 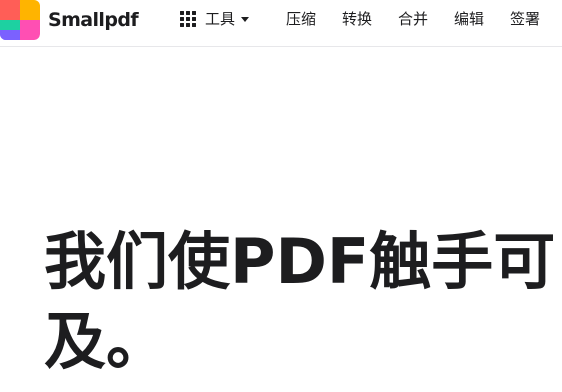 I want to click on smallpdf-logo-link: Smallpdf, so click(x=69, y=20).